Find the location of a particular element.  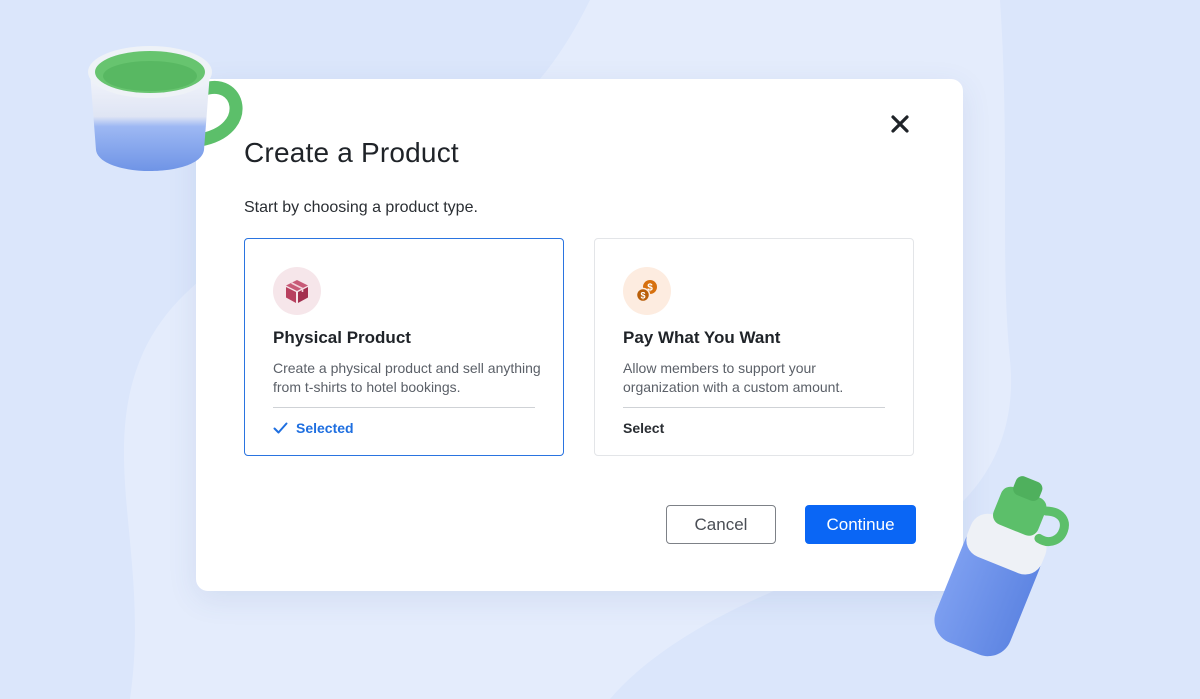

box-icon-badge is located at coordinates (297, 291).